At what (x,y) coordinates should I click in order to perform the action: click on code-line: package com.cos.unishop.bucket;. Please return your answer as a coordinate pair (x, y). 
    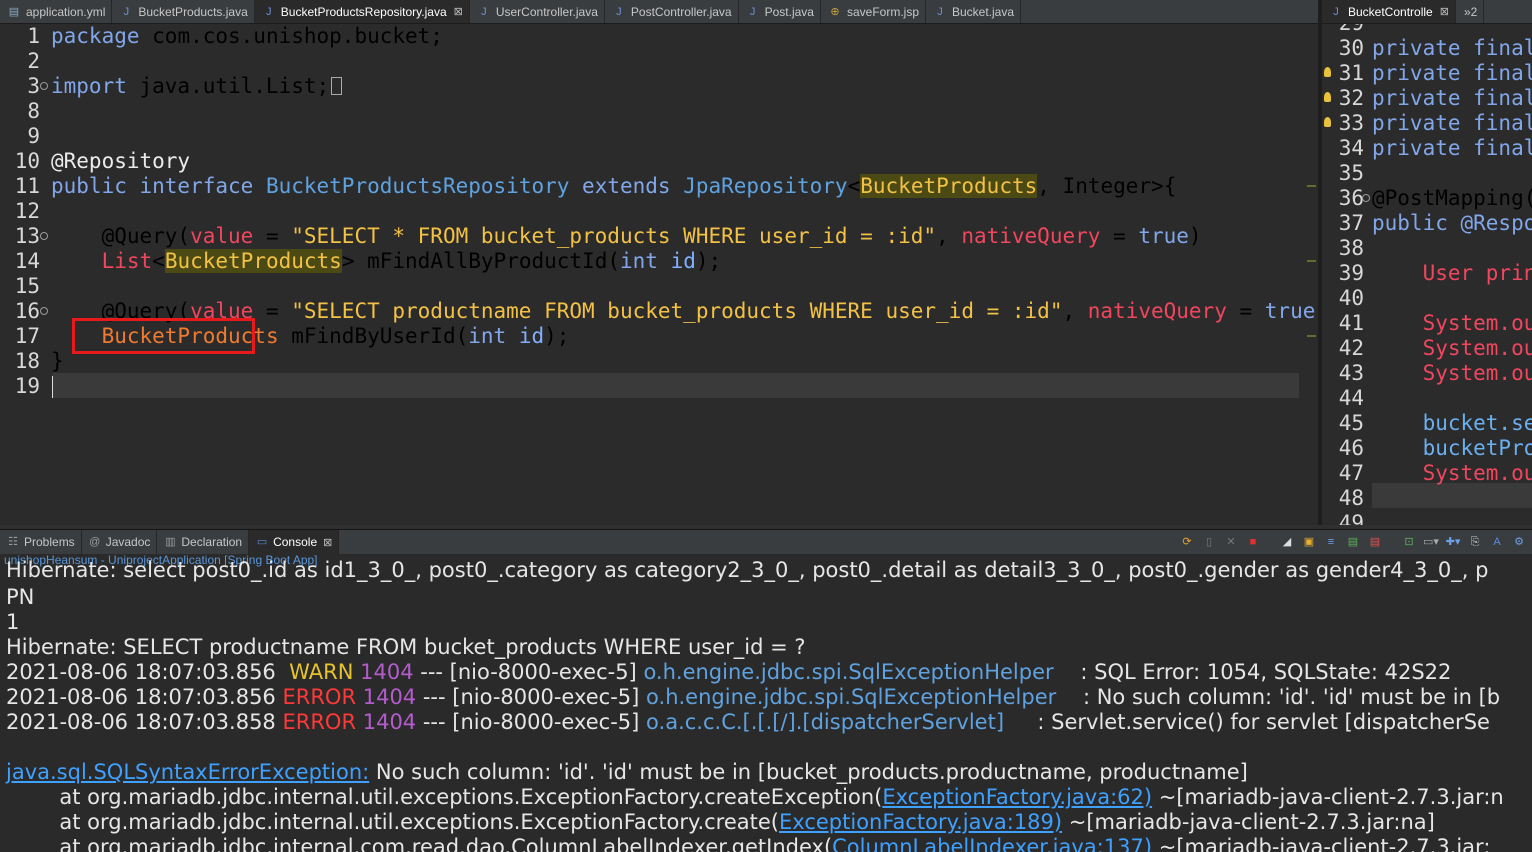
    Looking at the image, I should click on (247, 36).